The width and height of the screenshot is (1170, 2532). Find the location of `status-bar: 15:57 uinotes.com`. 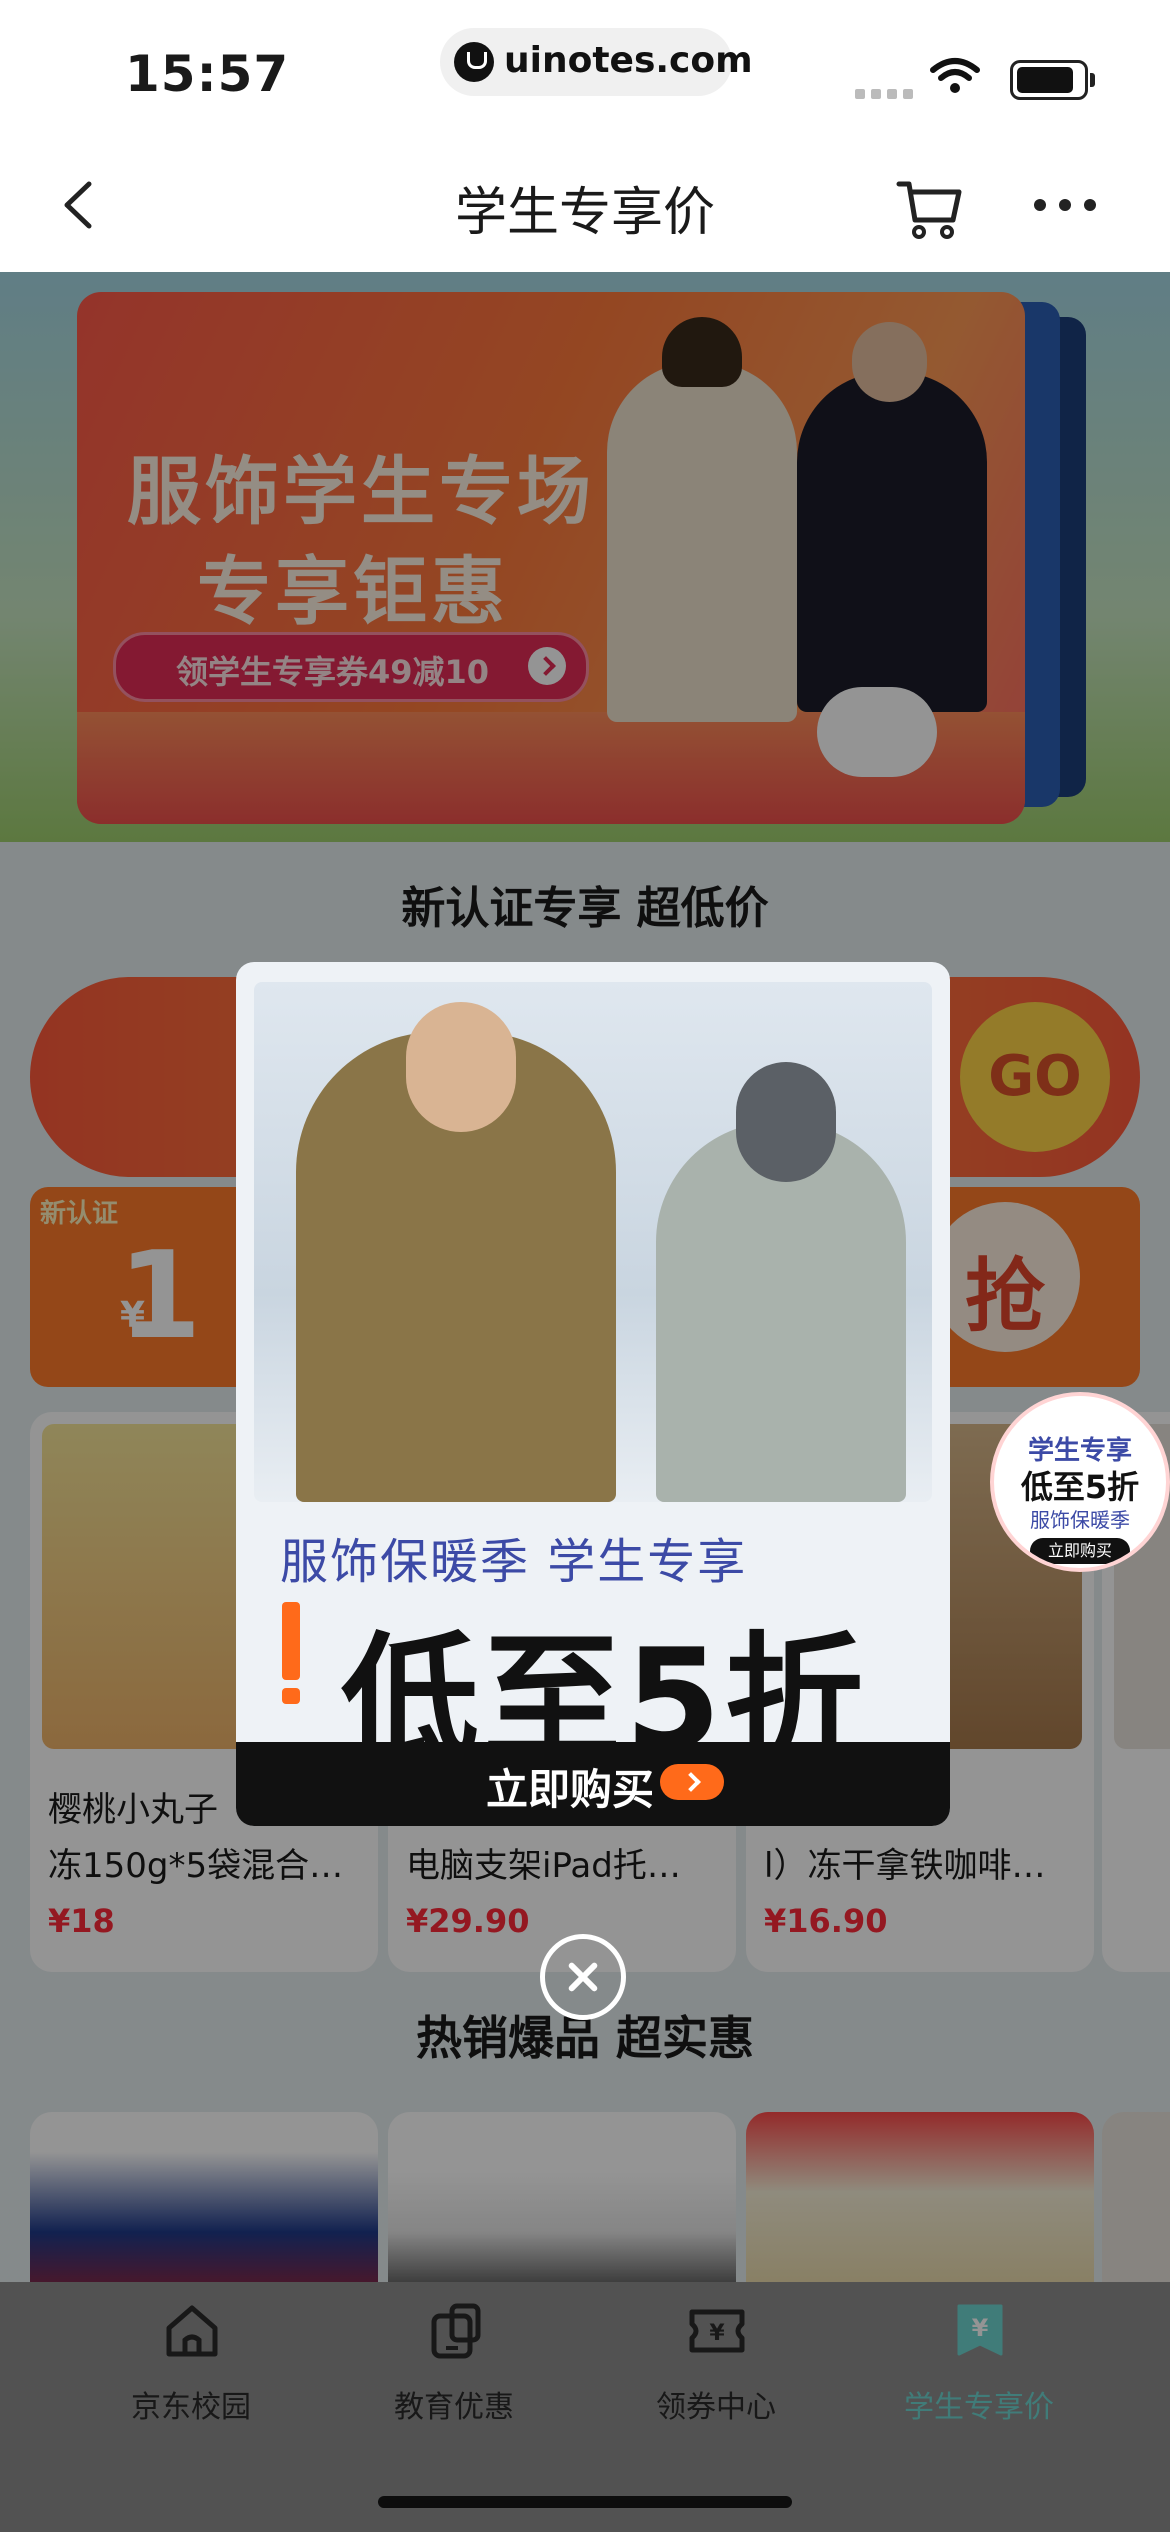

status-bar: 15:57 uinotes.com is located at coordinates (585, 70).